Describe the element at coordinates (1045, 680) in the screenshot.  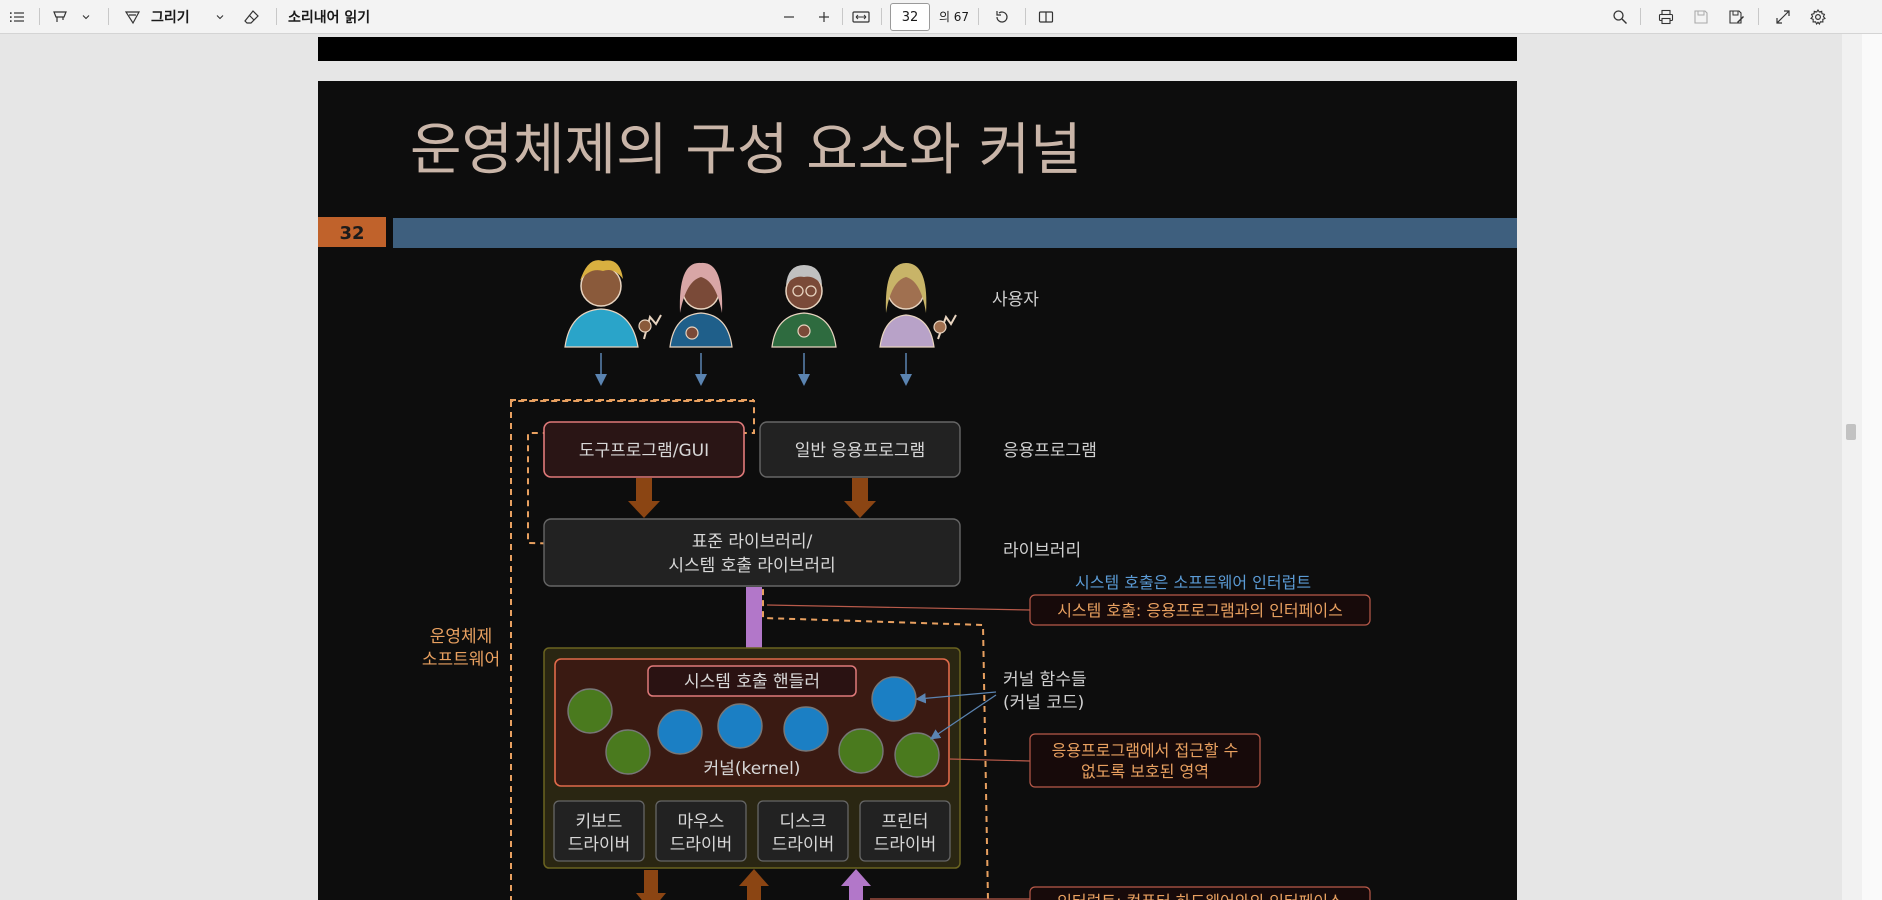
I see `label-kernel-functions-line1: 커널 함수들` at that location.